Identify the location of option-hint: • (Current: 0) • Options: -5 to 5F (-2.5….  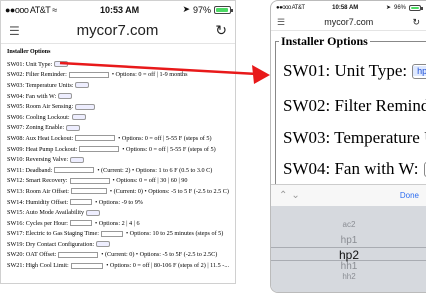
(159, 255).